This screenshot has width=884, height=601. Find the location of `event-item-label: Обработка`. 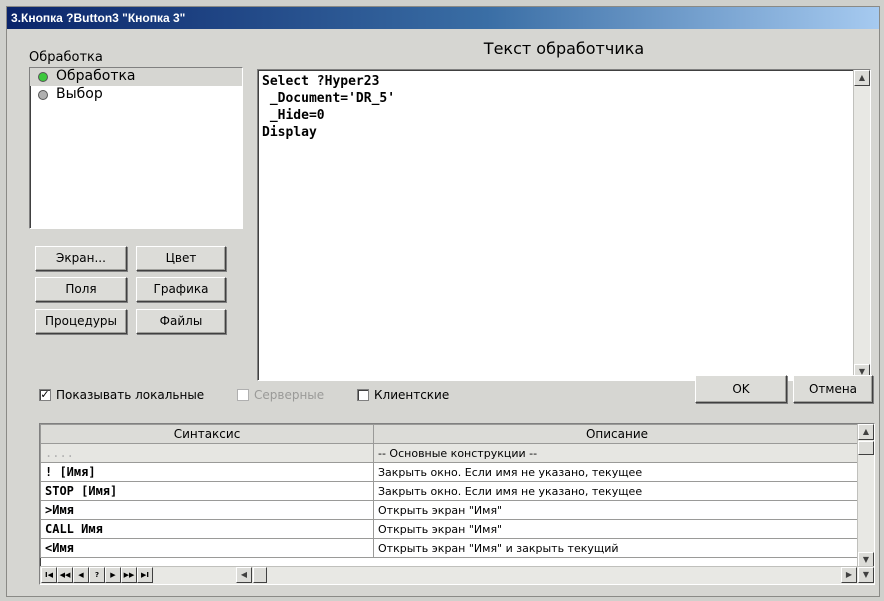

event-item-label: Обработка is located at coordinates (96, 76).